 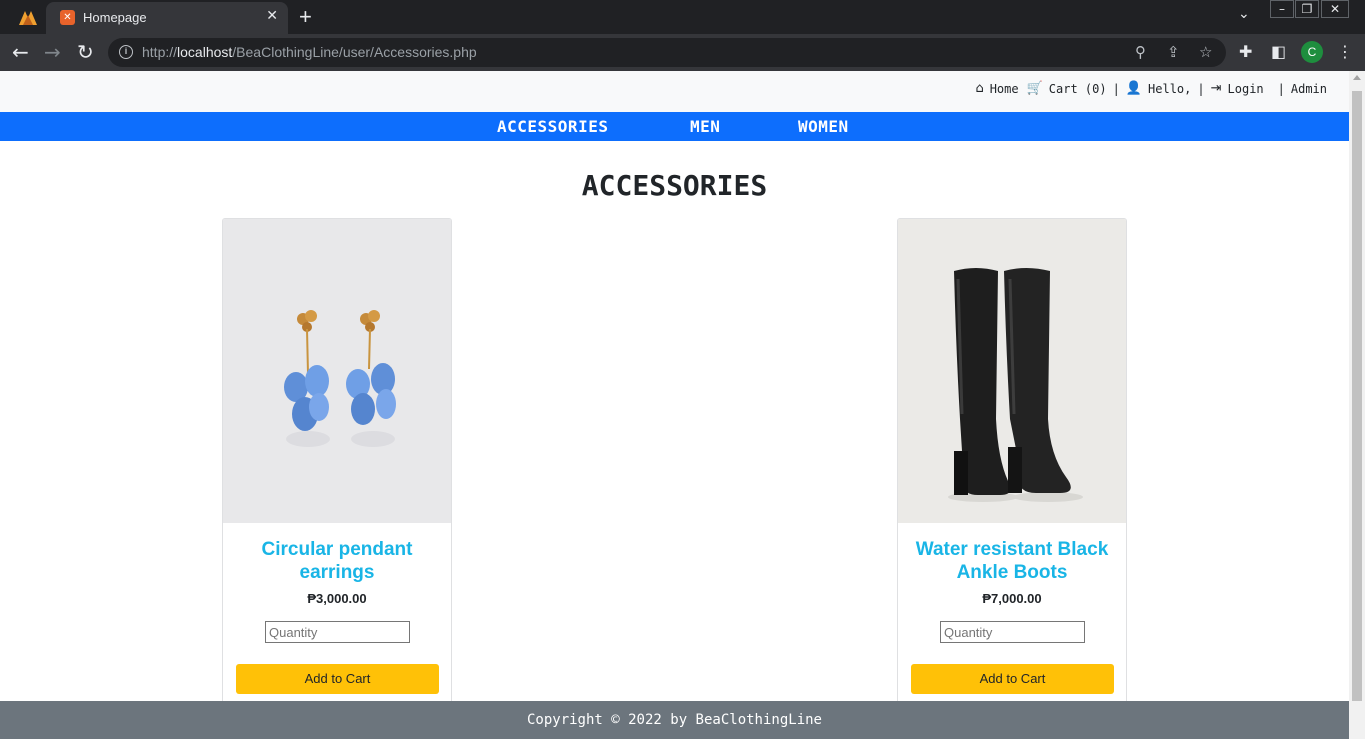 I want to click on nav-accessories: ACCESSORIES, so click(x=552, y=126).